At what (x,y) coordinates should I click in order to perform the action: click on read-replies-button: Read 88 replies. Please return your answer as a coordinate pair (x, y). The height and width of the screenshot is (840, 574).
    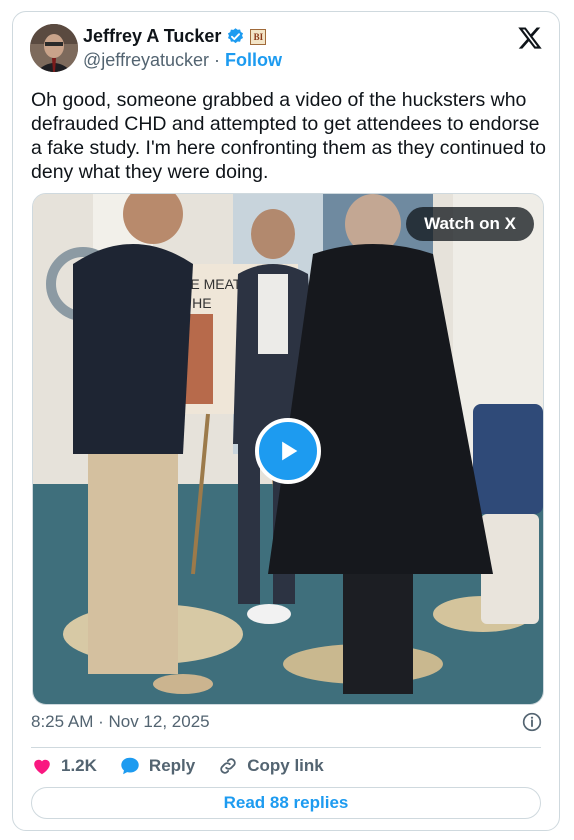
    Looking at the image, I should click on (286, 803).